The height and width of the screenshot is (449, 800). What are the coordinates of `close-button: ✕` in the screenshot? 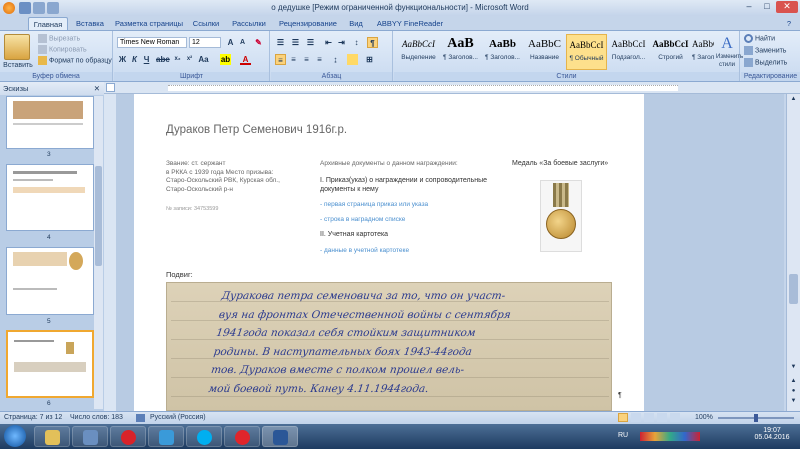 It's located at (787, 7).